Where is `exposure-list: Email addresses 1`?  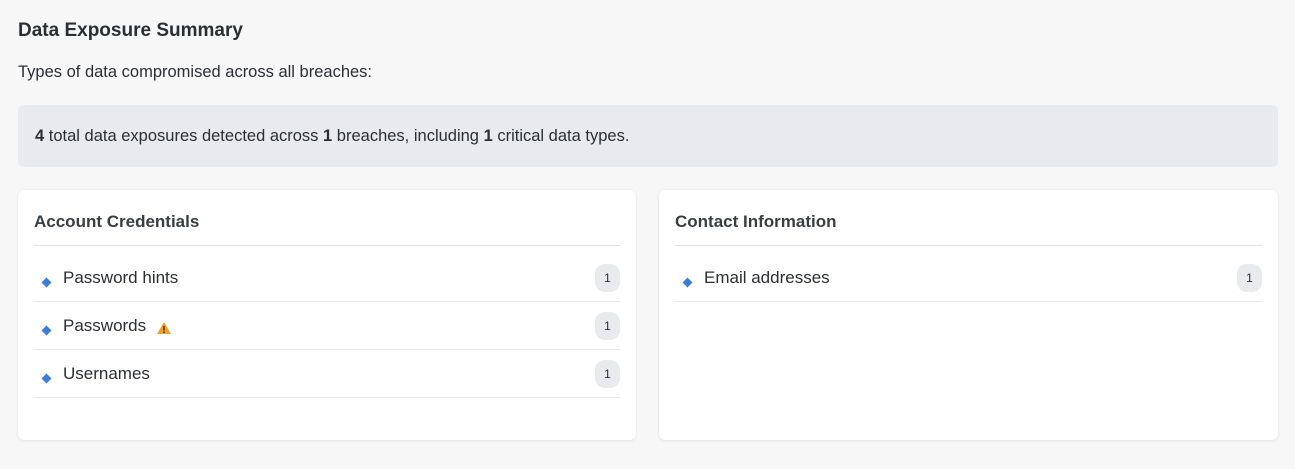 exposure-list: Email addresses 1 is located at coordinates (968, 278).